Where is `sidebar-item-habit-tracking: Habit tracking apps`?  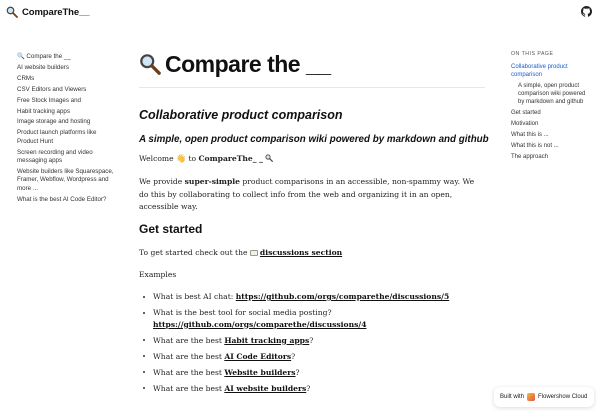 sidebar-item-habit-tracking: Habit tracking apps is located at coordinates (67, 112).